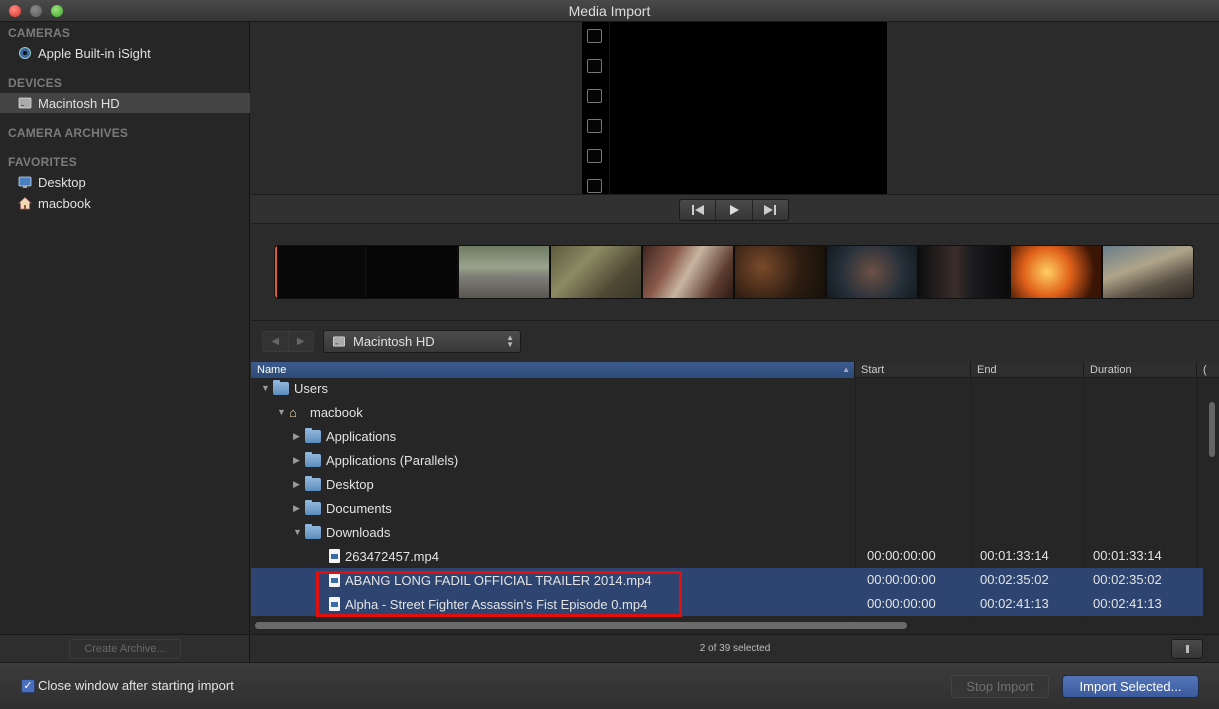 This screenshot has height=709, width=1219. I want to click on transport-controls, so click(734, 210).